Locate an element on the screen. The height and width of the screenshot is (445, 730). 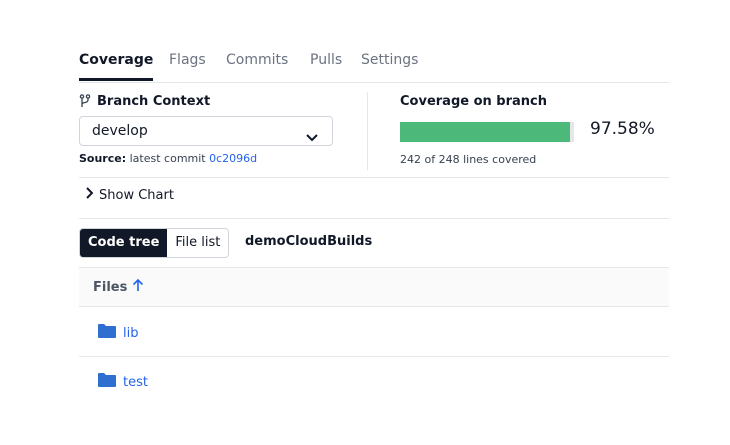
coverage-title: Coverage on branch is located at coordinates (474, 101).